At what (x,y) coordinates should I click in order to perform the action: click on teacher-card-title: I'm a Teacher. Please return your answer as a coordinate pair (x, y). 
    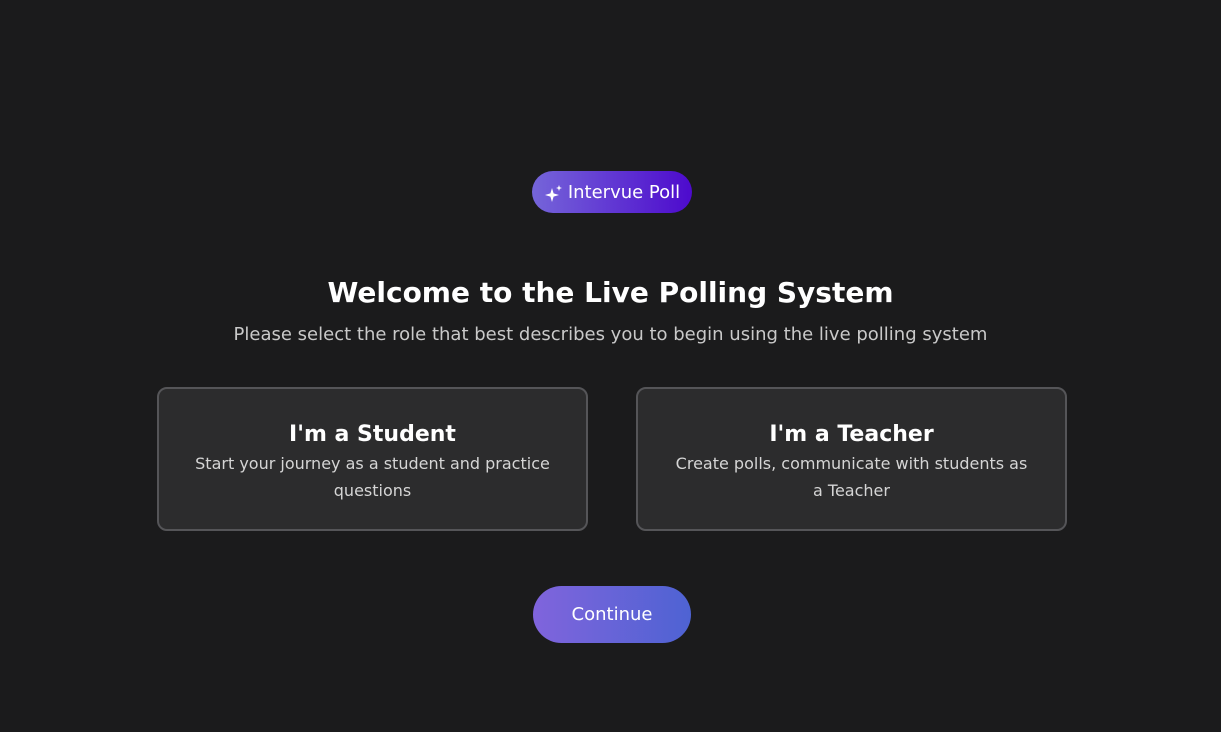
    Looking at the image, I should click on (851, 434).